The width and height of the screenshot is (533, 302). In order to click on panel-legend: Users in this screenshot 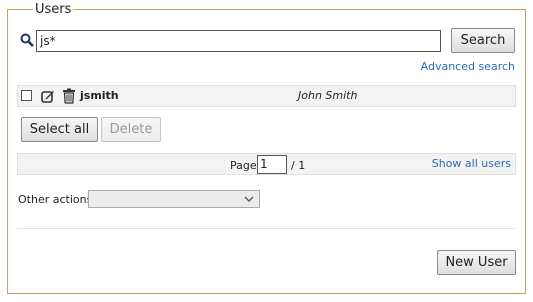, I will do `click(53, 10)`.